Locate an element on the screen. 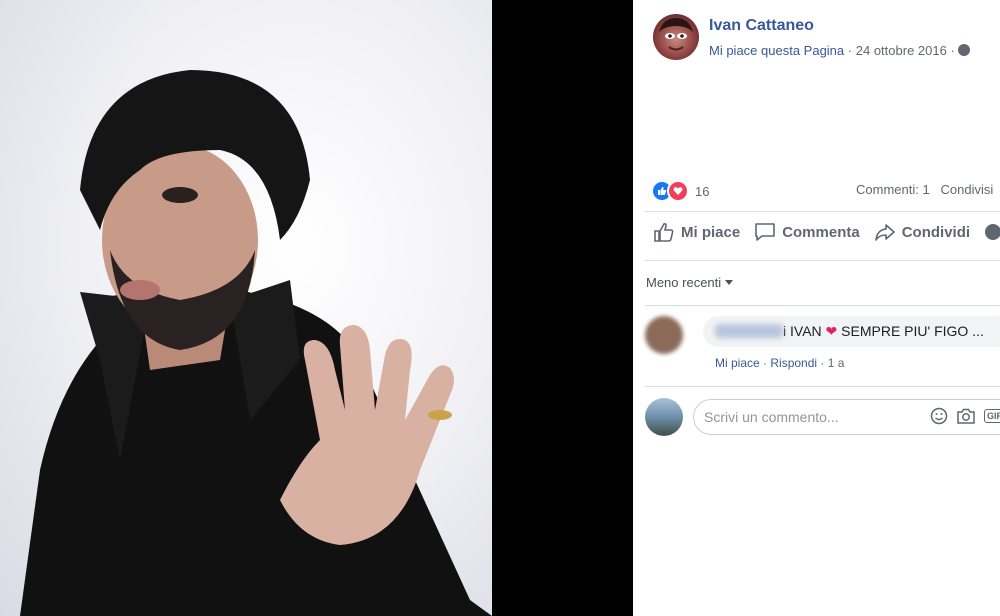 Image resolution: width=1000 pixels, height=616 pixels. comment-button-label: Commenta is located at coordinates (821, 232).